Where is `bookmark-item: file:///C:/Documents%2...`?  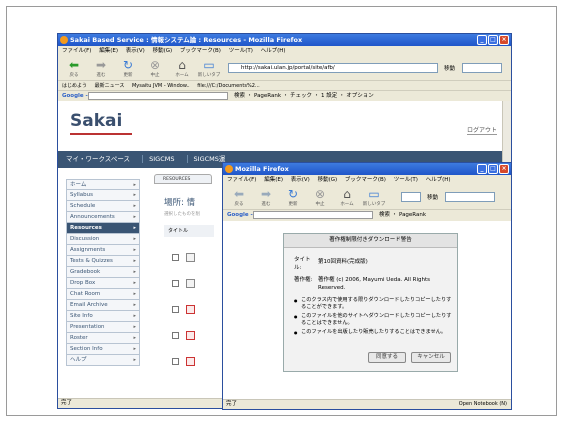 bookmark-item: file:///C:/Documents%2... is located at coordinates (228, 86).